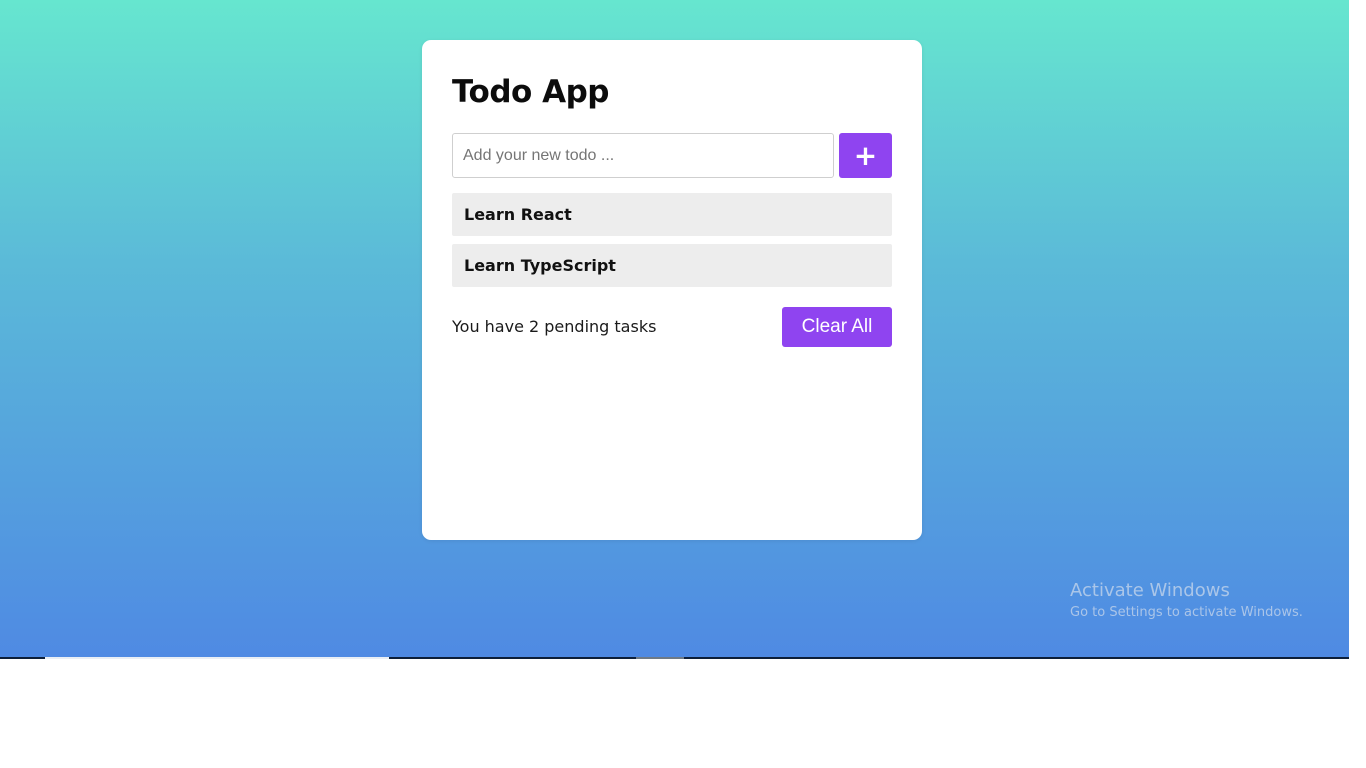 The width and height of the screenshot is (1366, 768). What do you see at coordinates (1357, 328) in the screenshot?
I see `scrollbar-track` at bounding box center [1357, 328].